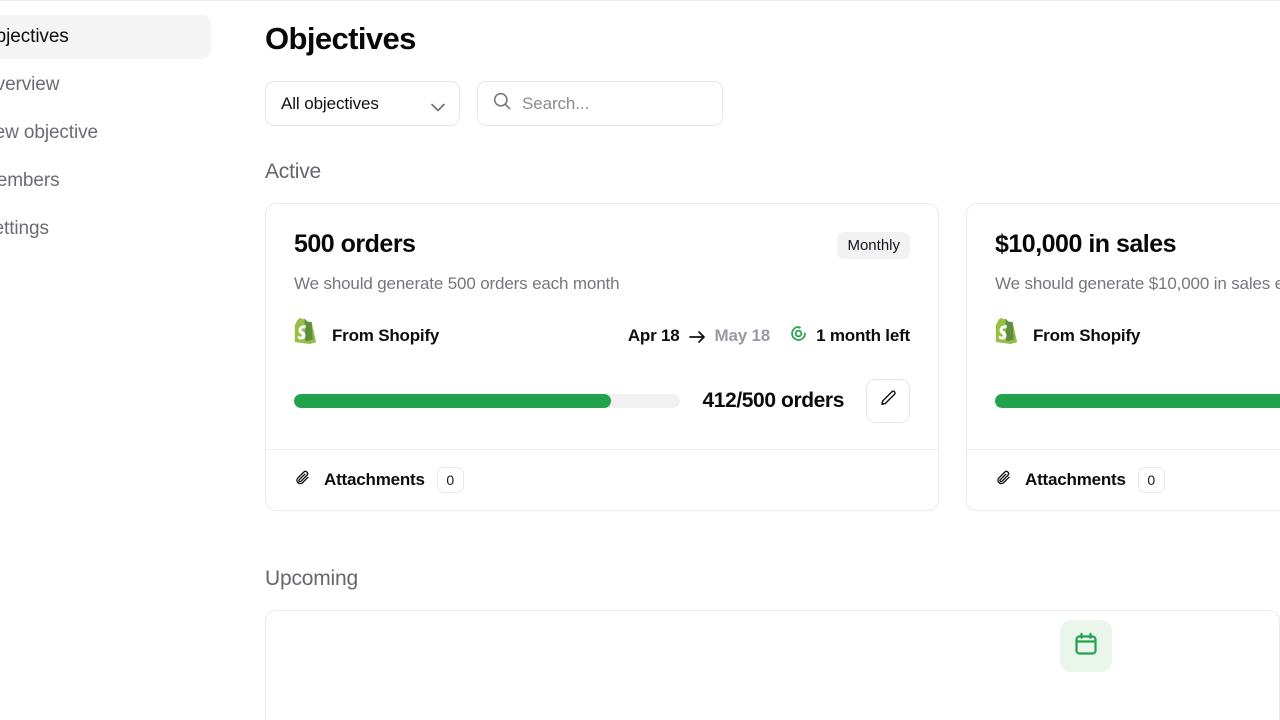  What do you see at coordinates (863, 335) in the screenshot?
I see `time-left-text: 1 month left` at bounding box center [863, 335].